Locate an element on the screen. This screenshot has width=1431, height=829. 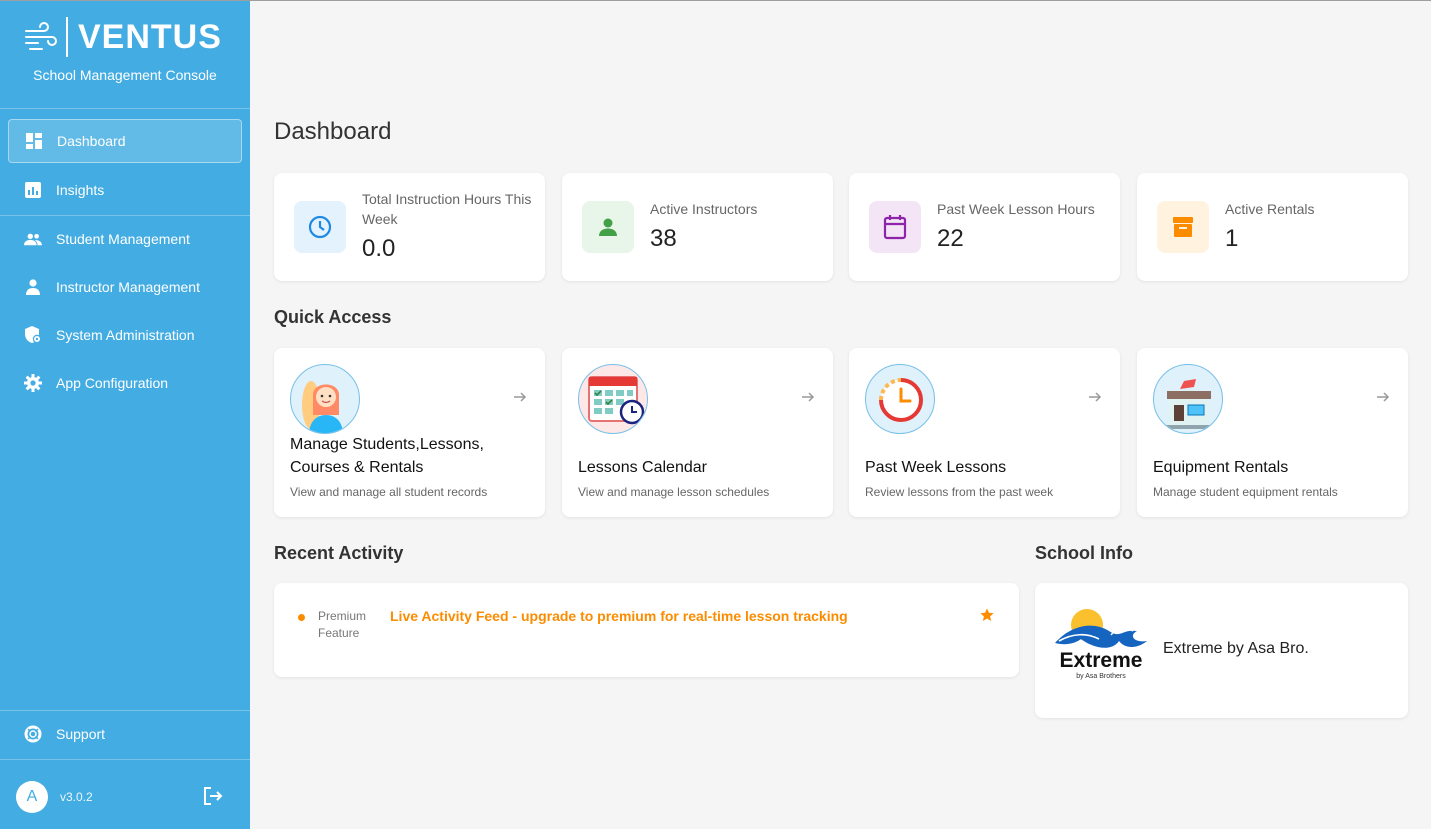
quick-access-card-title: Equipment Rentals is located at coordinates (1221, 467).